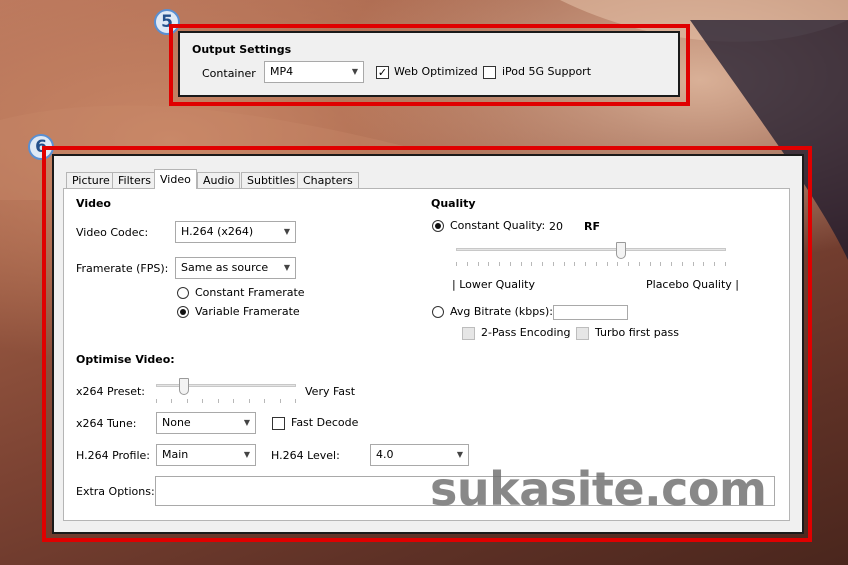 This screenshot has height=565, width=848. What do you see at coordinates (282, 71) in the screenshot?
I see `container-value: MP4` at bounding box center [282, 71].